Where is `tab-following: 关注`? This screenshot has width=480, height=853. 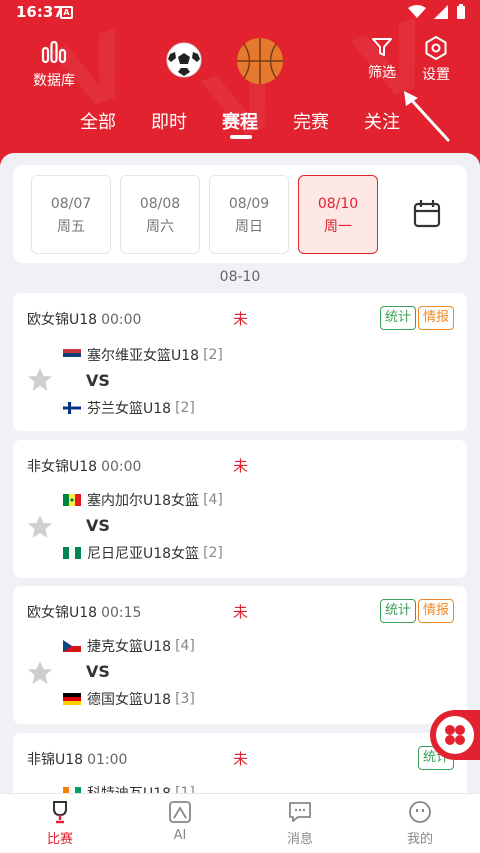 tab-following: 关注 is located at coordinates (382, 121).